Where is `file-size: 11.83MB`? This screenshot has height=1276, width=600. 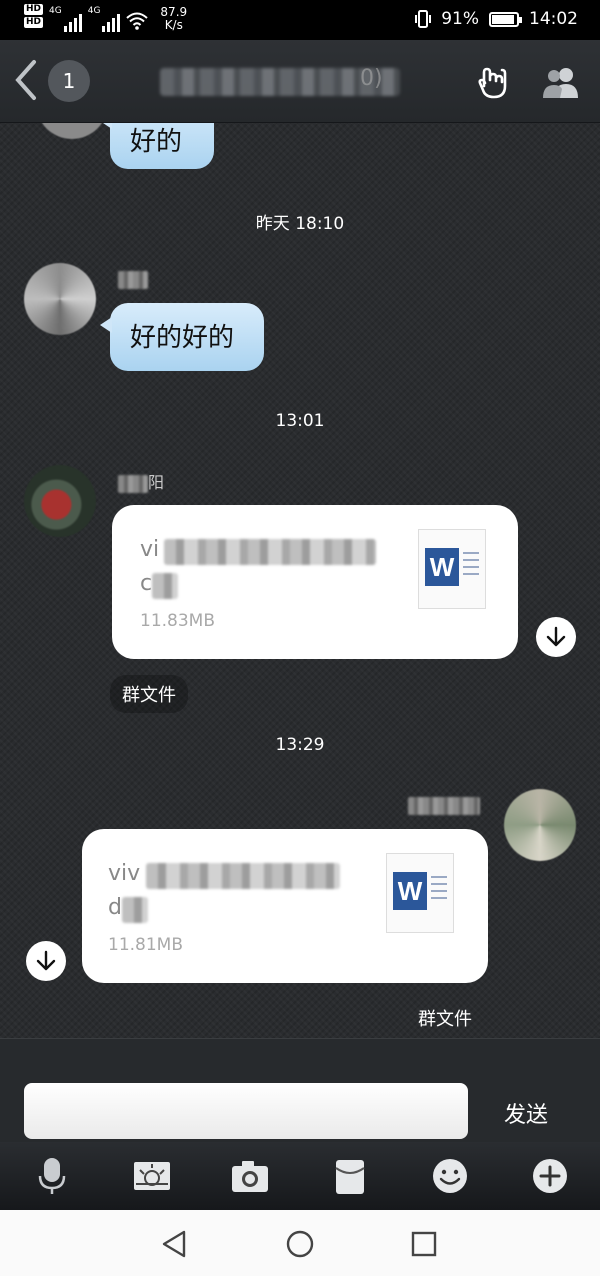 file-size: 11.83MB is located at coordinates (177, 621).